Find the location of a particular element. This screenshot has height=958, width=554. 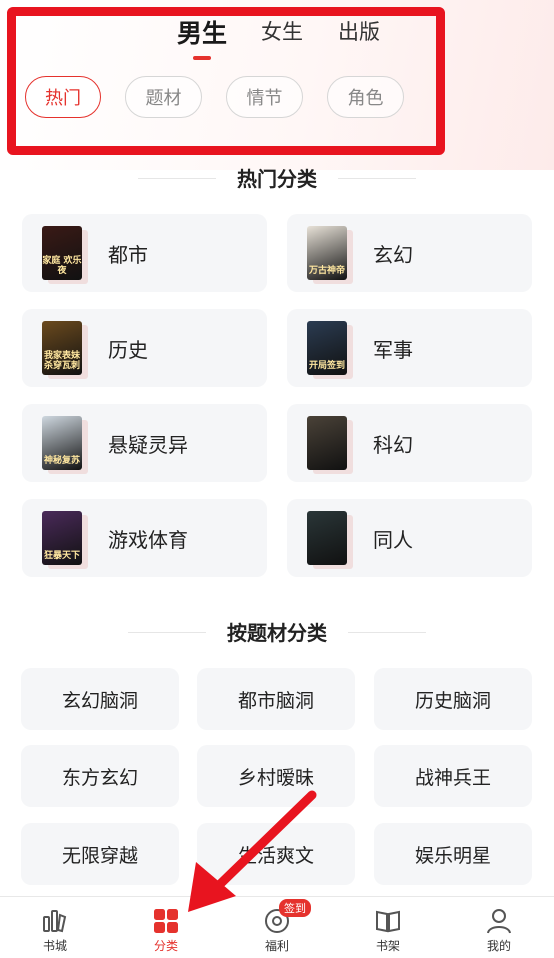

topic-button: 战神兵王 is located at coordinates (453, 776).